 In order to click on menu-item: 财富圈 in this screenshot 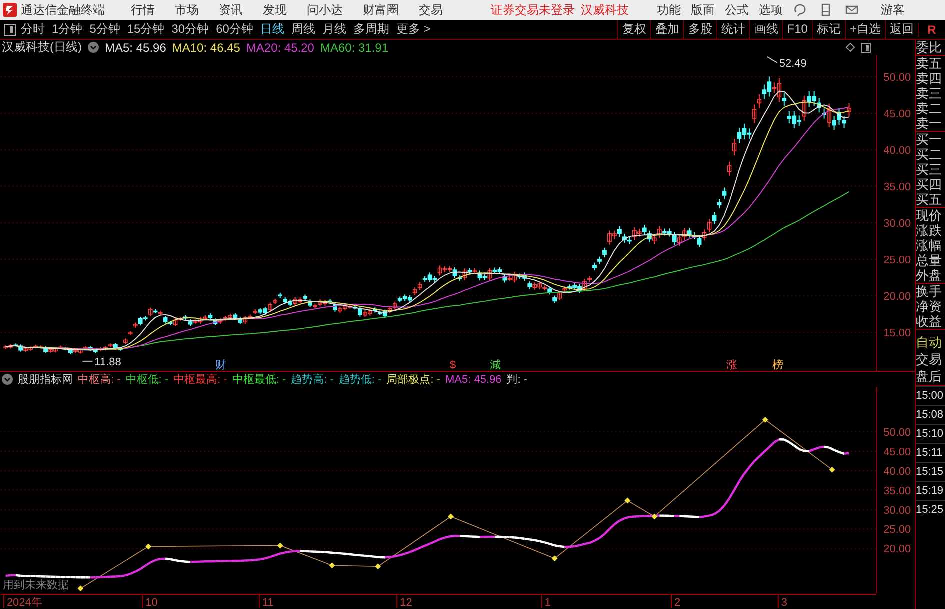, I will do `click(381, 10)`.